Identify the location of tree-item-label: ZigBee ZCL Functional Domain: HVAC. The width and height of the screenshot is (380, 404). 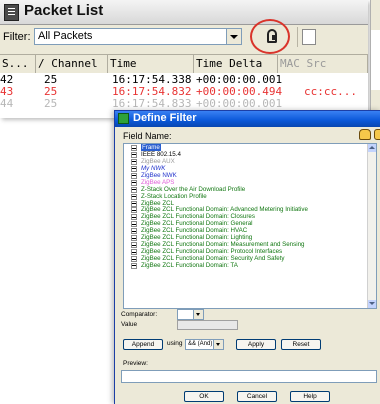
(194, 231).